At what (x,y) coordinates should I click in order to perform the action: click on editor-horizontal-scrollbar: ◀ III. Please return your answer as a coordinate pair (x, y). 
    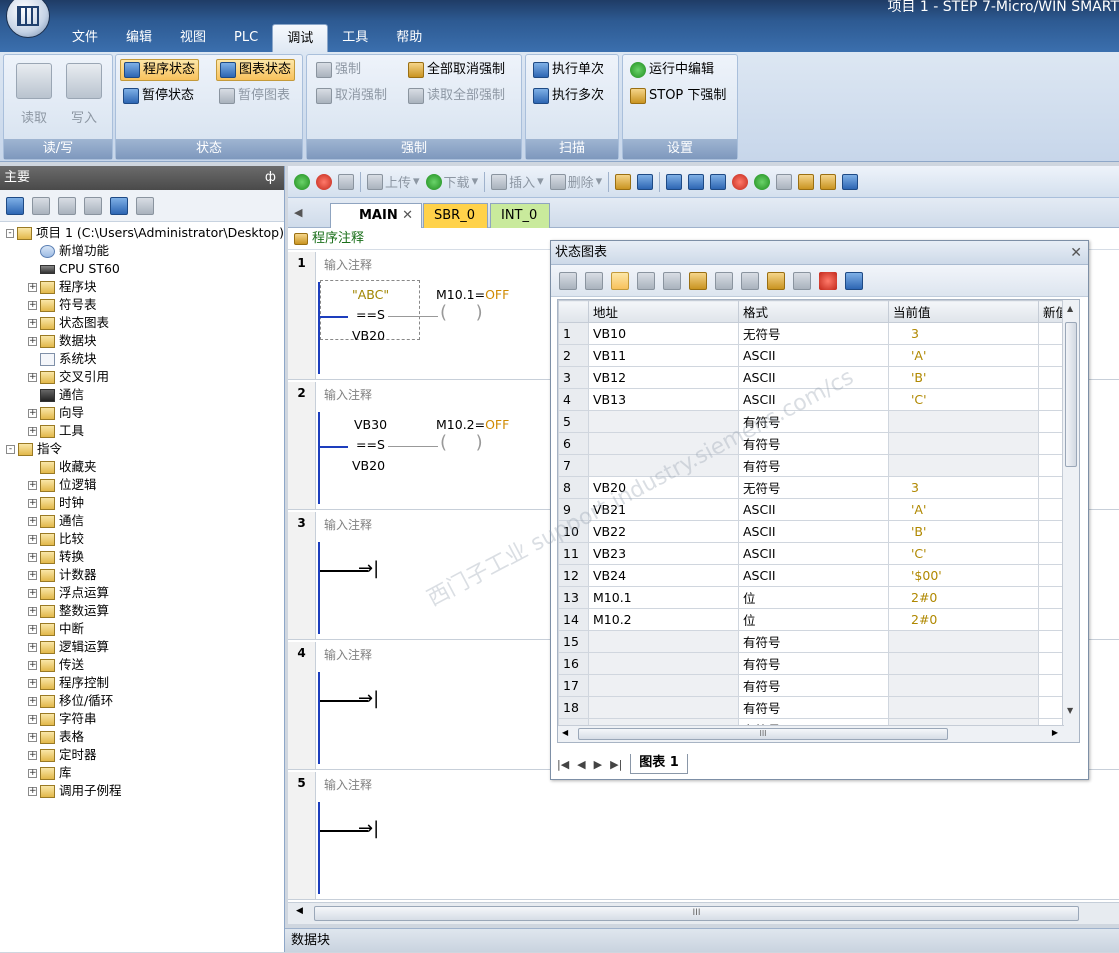
    Looking at the image, I should click on (703, 913).